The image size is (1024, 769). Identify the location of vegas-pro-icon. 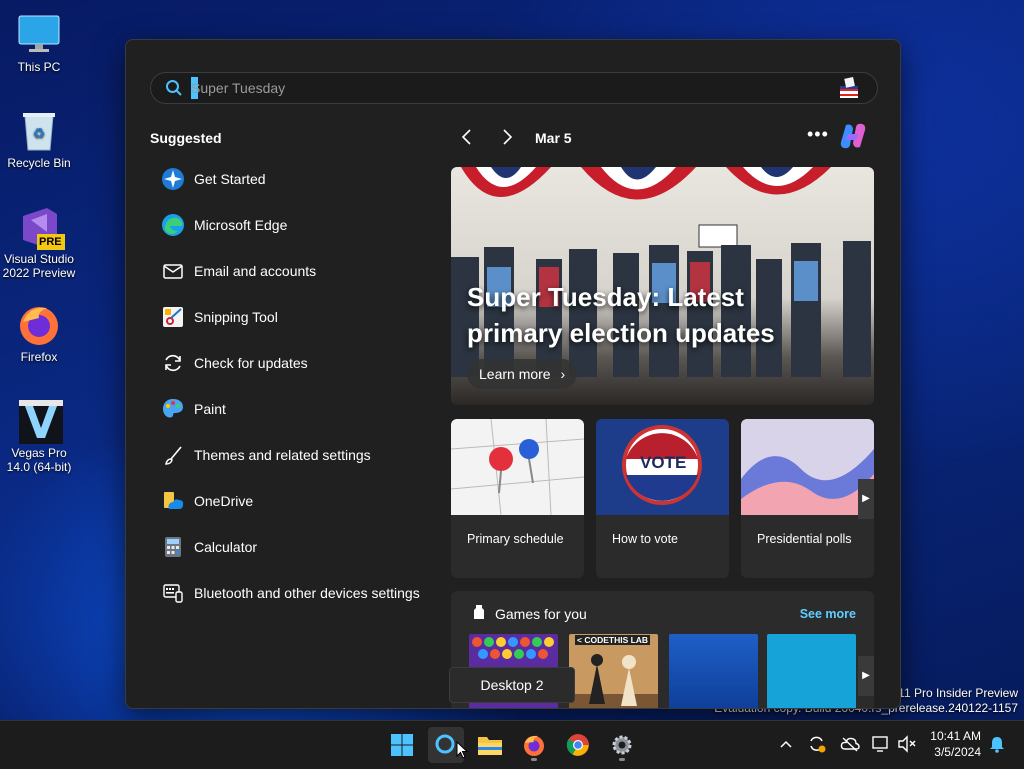
(40, 421).